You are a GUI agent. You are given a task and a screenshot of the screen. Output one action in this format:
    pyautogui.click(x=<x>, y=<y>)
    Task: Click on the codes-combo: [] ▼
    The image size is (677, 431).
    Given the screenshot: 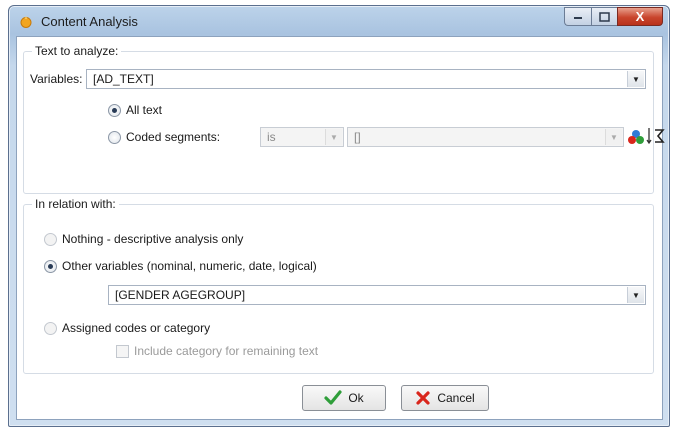 What is the action you would take?
    pyautogui.click(x=485, y=137)
    